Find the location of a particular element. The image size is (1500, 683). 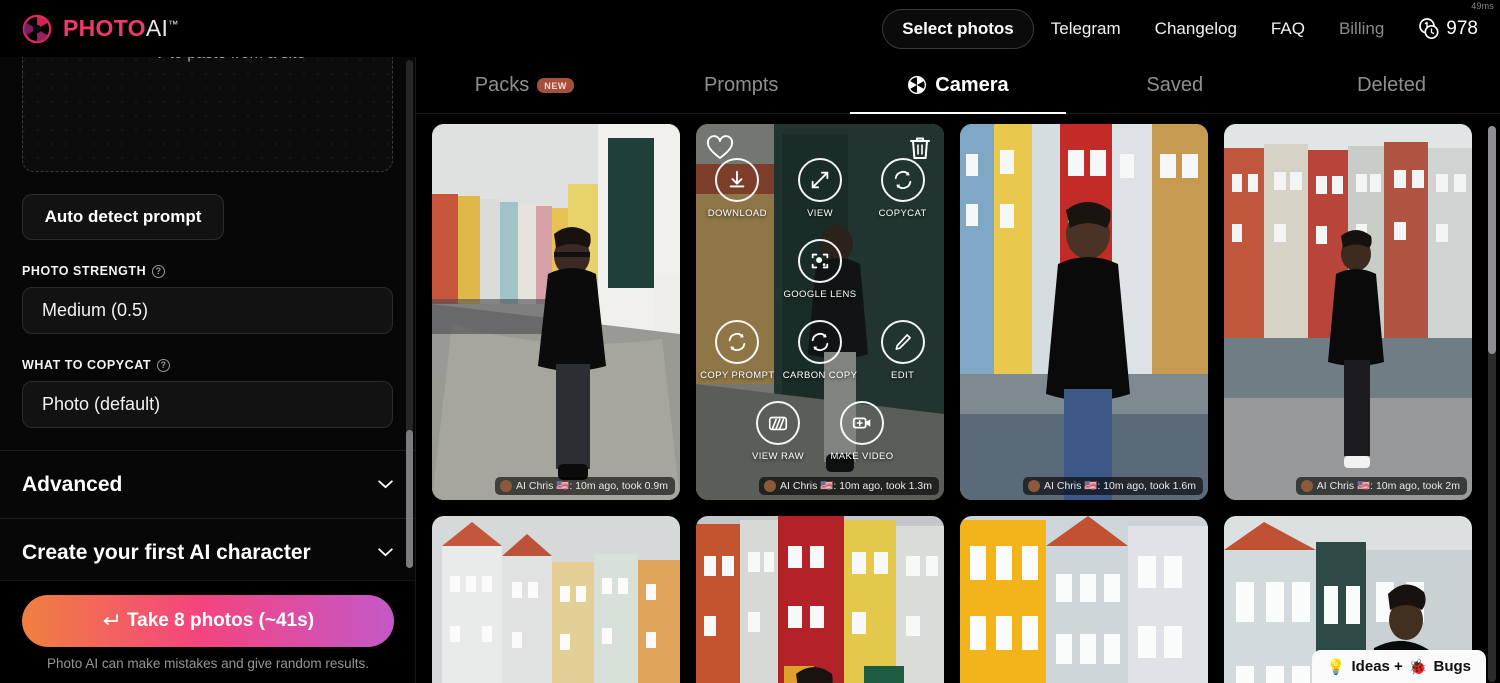

google-lens-icon is located at coordinates (820, 261).